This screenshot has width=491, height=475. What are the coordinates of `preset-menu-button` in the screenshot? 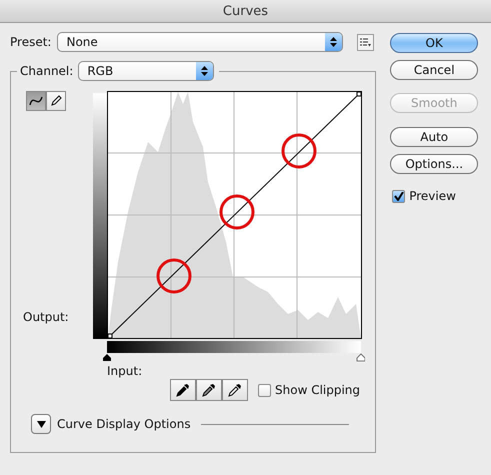 It's located at (365, 42).